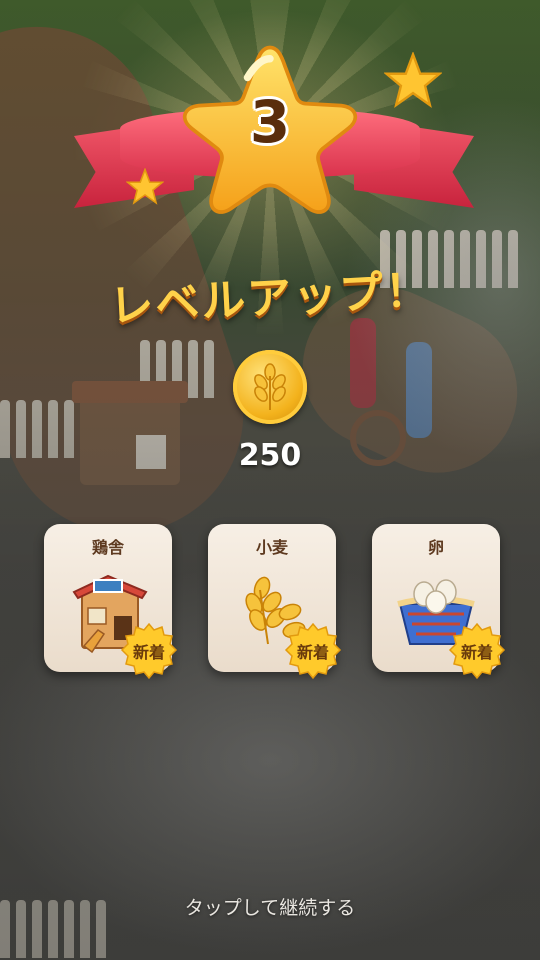 This screenshot has width=540, height=960. I want to click on card-label: 卵, so click(435, 547).